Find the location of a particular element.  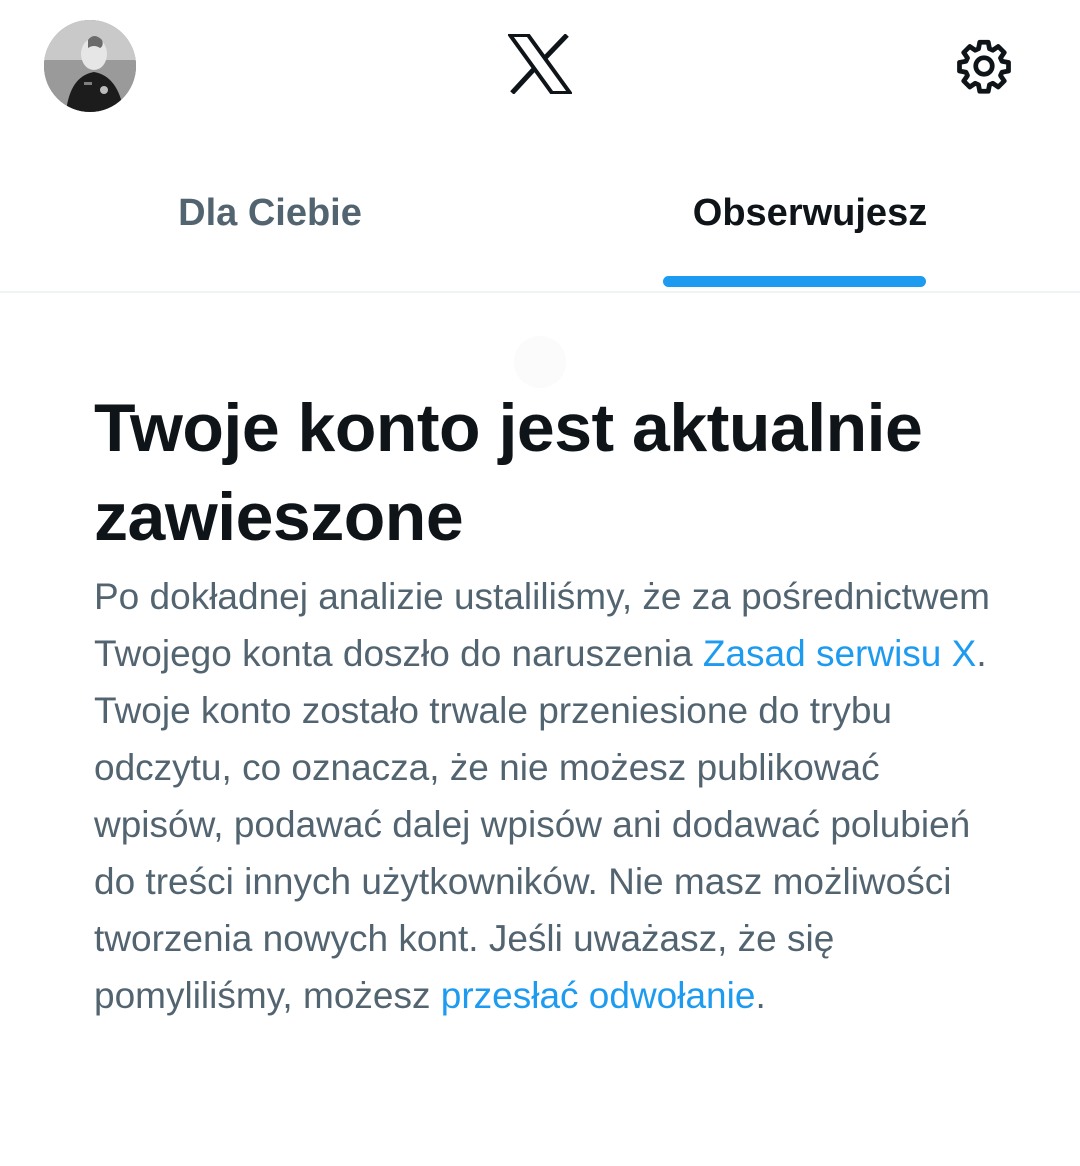

active-tab-indicator is located at coordinates (794, 281).